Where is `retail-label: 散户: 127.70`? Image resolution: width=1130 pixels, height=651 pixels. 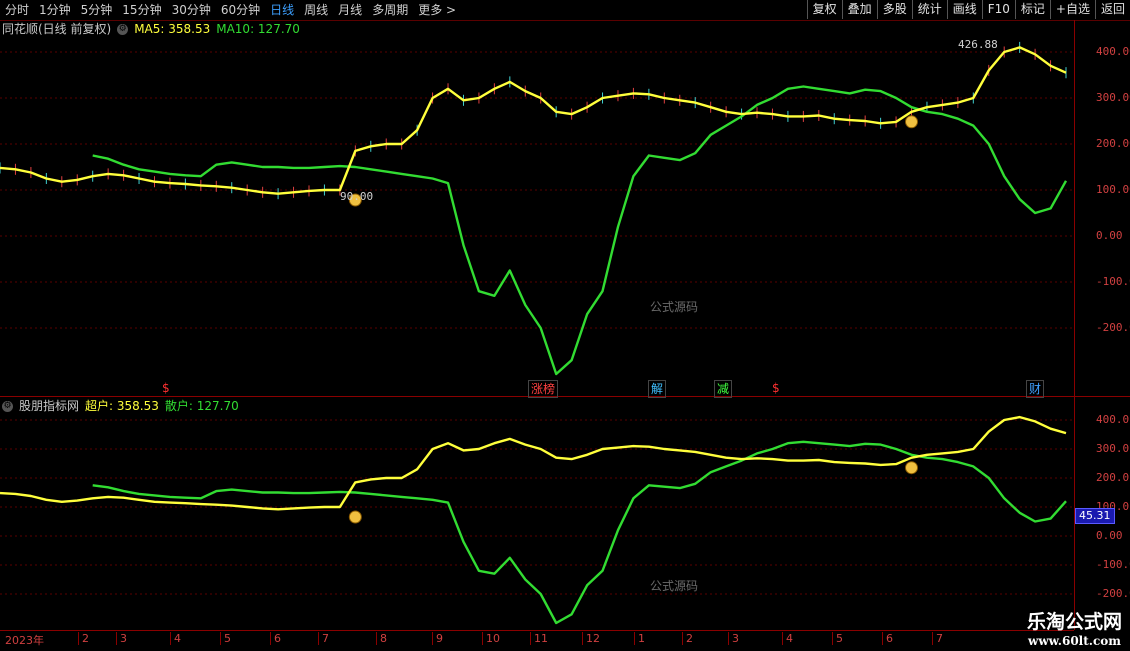 retail-label: 散户: 127.70 is located at coordinates (201, 406).